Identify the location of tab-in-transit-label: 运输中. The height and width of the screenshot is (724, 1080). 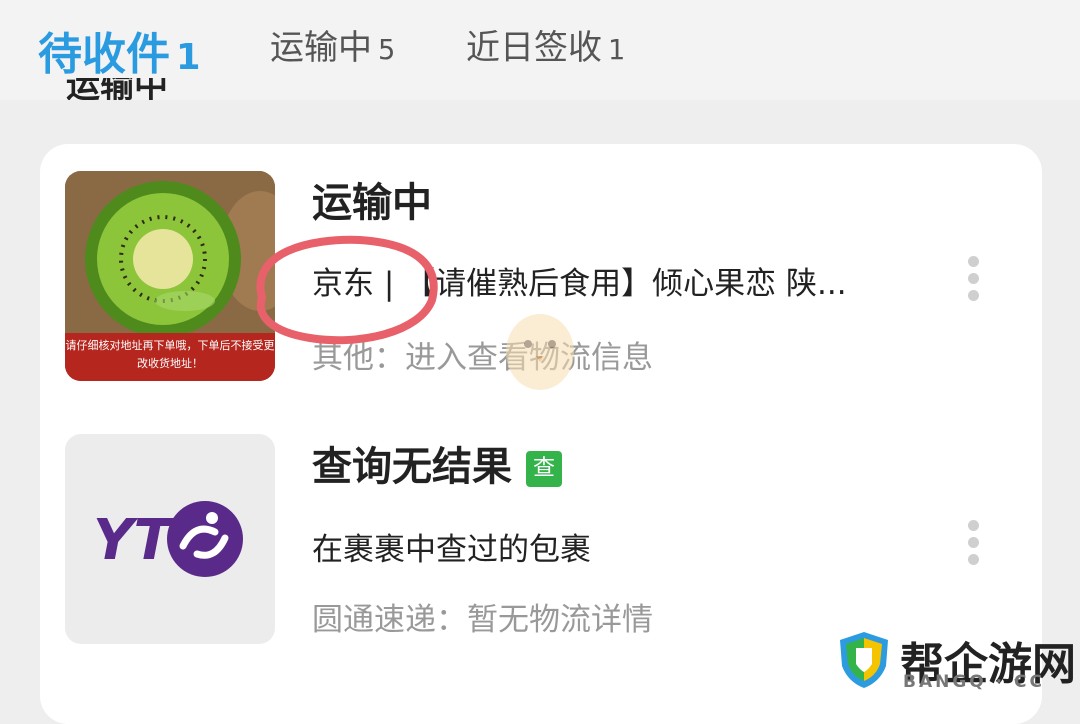
(321, 48).